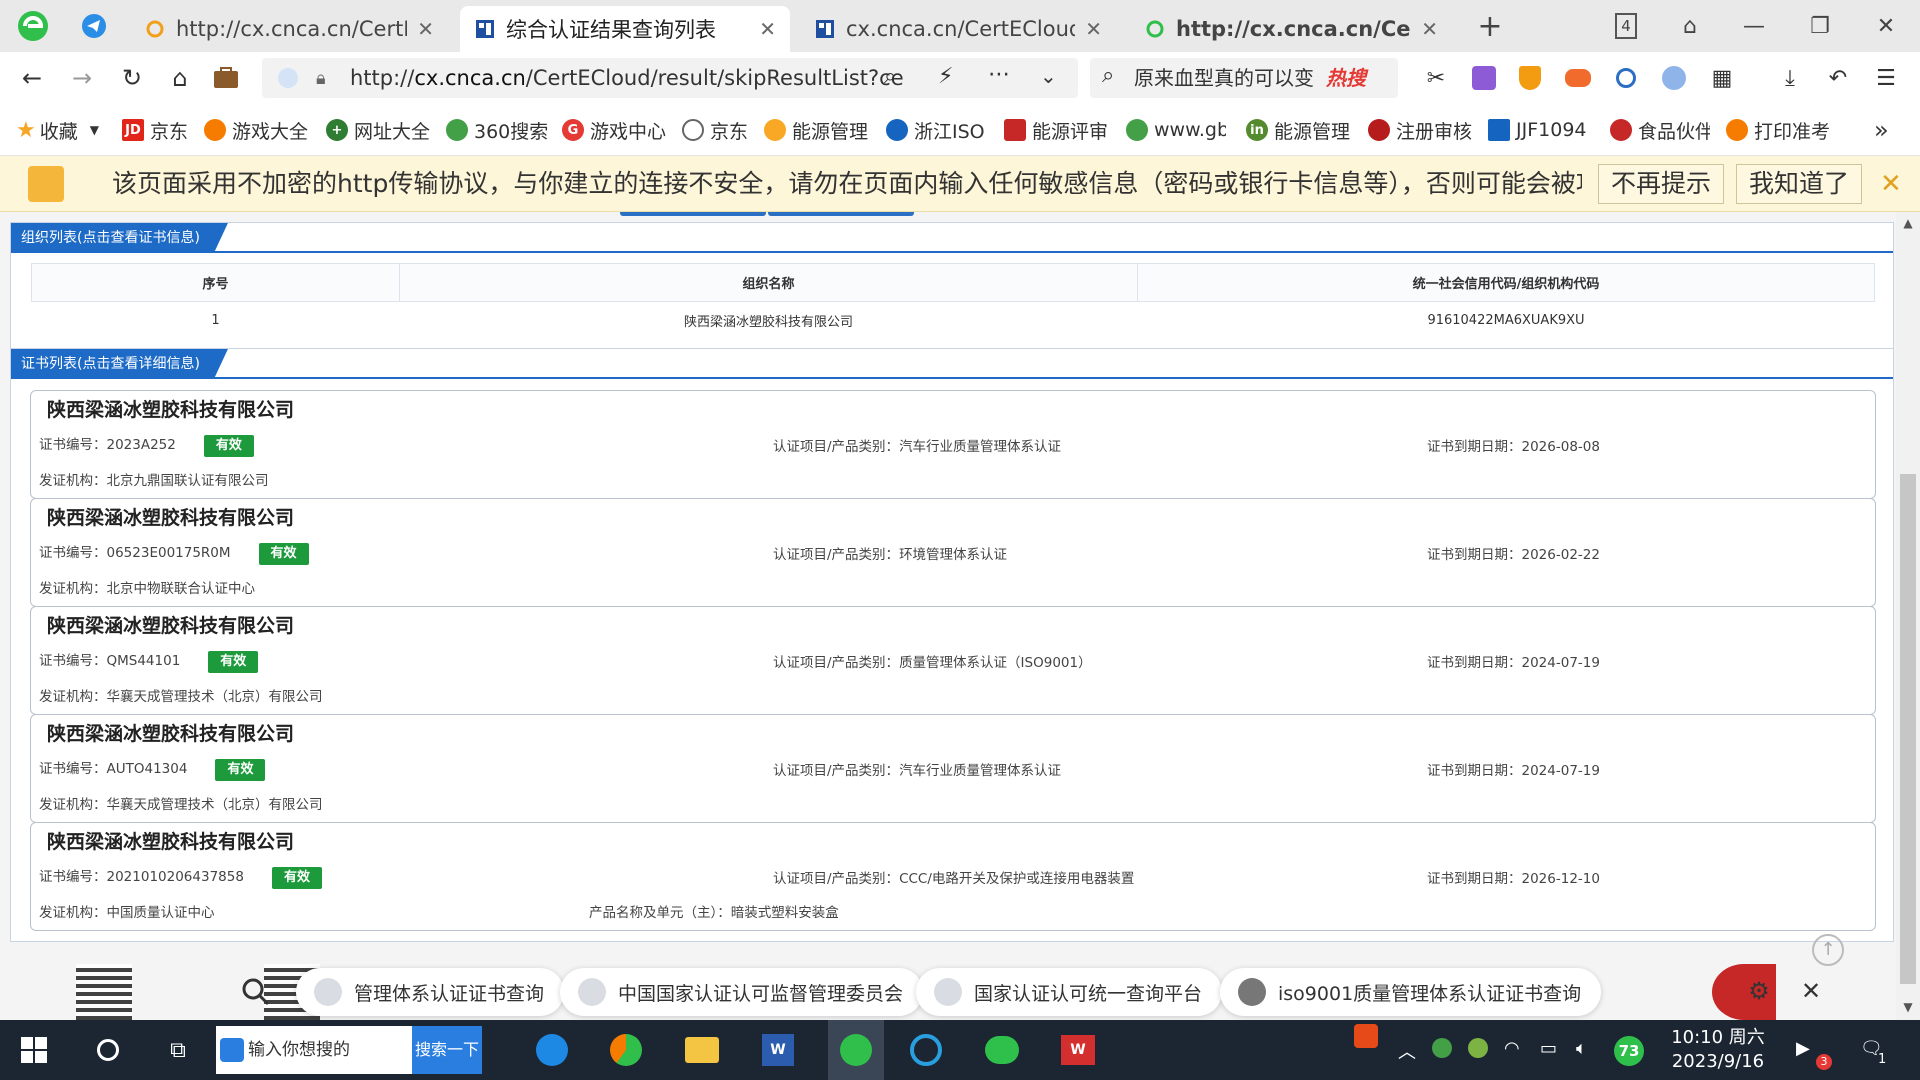  What do you see at coordinates (1886, 78) in the screenshot?
I see `menu-icon: ☰` at bounding box center [1886, 78].